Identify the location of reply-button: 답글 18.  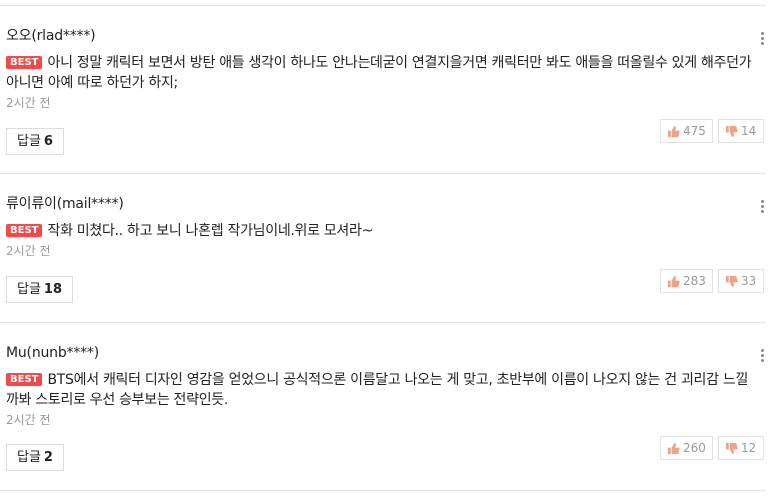
(40, 289).